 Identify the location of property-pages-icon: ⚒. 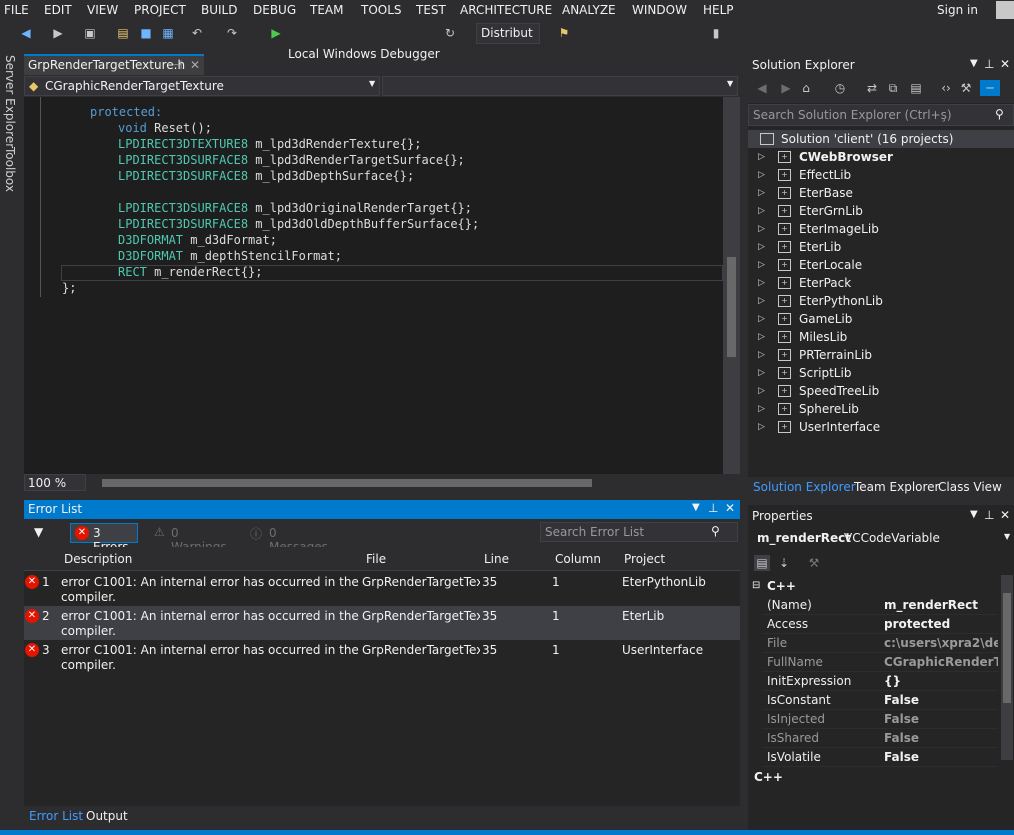
(814, 563).